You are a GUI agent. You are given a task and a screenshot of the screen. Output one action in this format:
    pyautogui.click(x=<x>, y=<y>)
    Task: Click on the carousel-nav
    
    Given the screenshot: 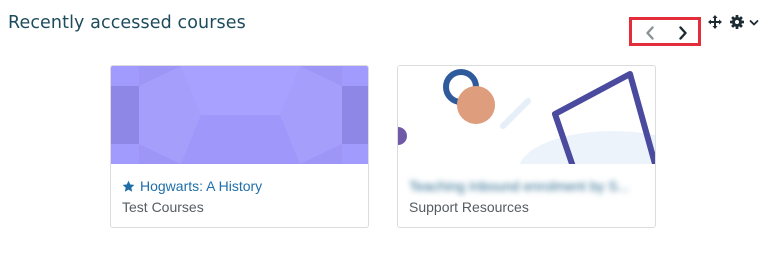 What is the action you would take?
    pyautogui.click(x=665, y=31)
    